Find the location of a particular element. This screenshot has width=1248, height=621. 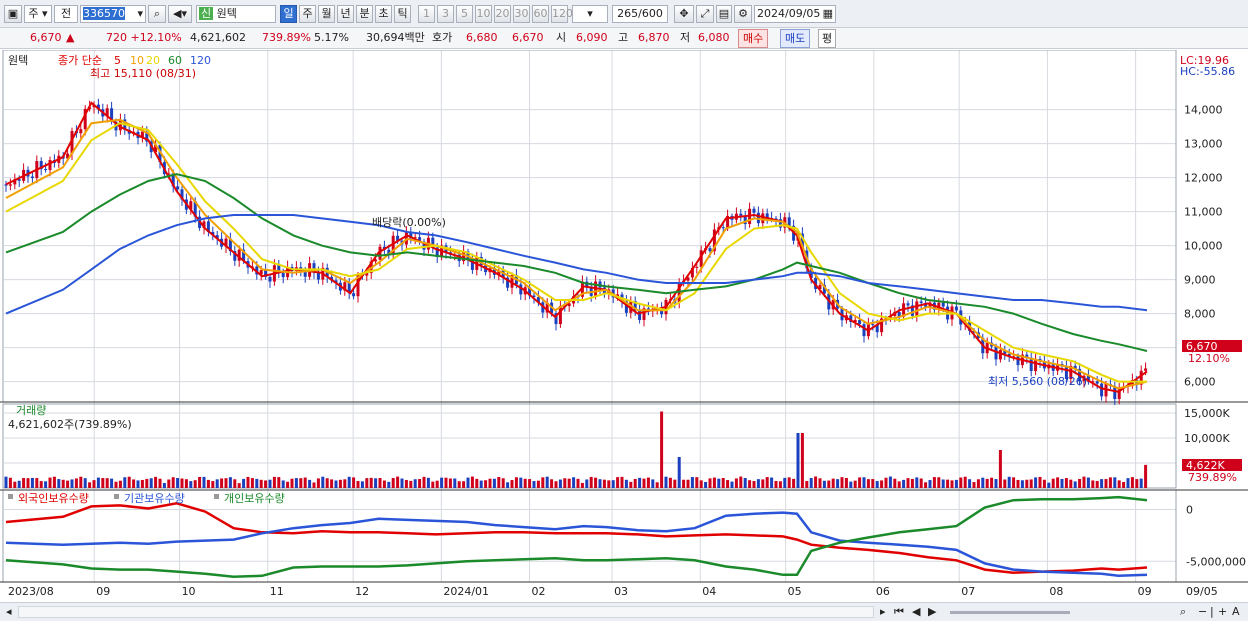

scroll-left-icon: ◂ is located at coordinates (9, 612).